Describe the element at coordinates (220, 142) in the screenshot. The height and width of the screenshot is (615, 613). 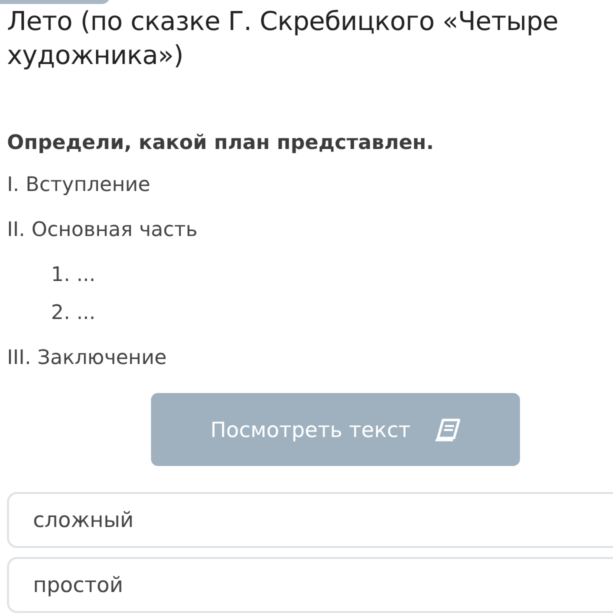
I see `question-text: Определи, какой план представлен.` at that location.